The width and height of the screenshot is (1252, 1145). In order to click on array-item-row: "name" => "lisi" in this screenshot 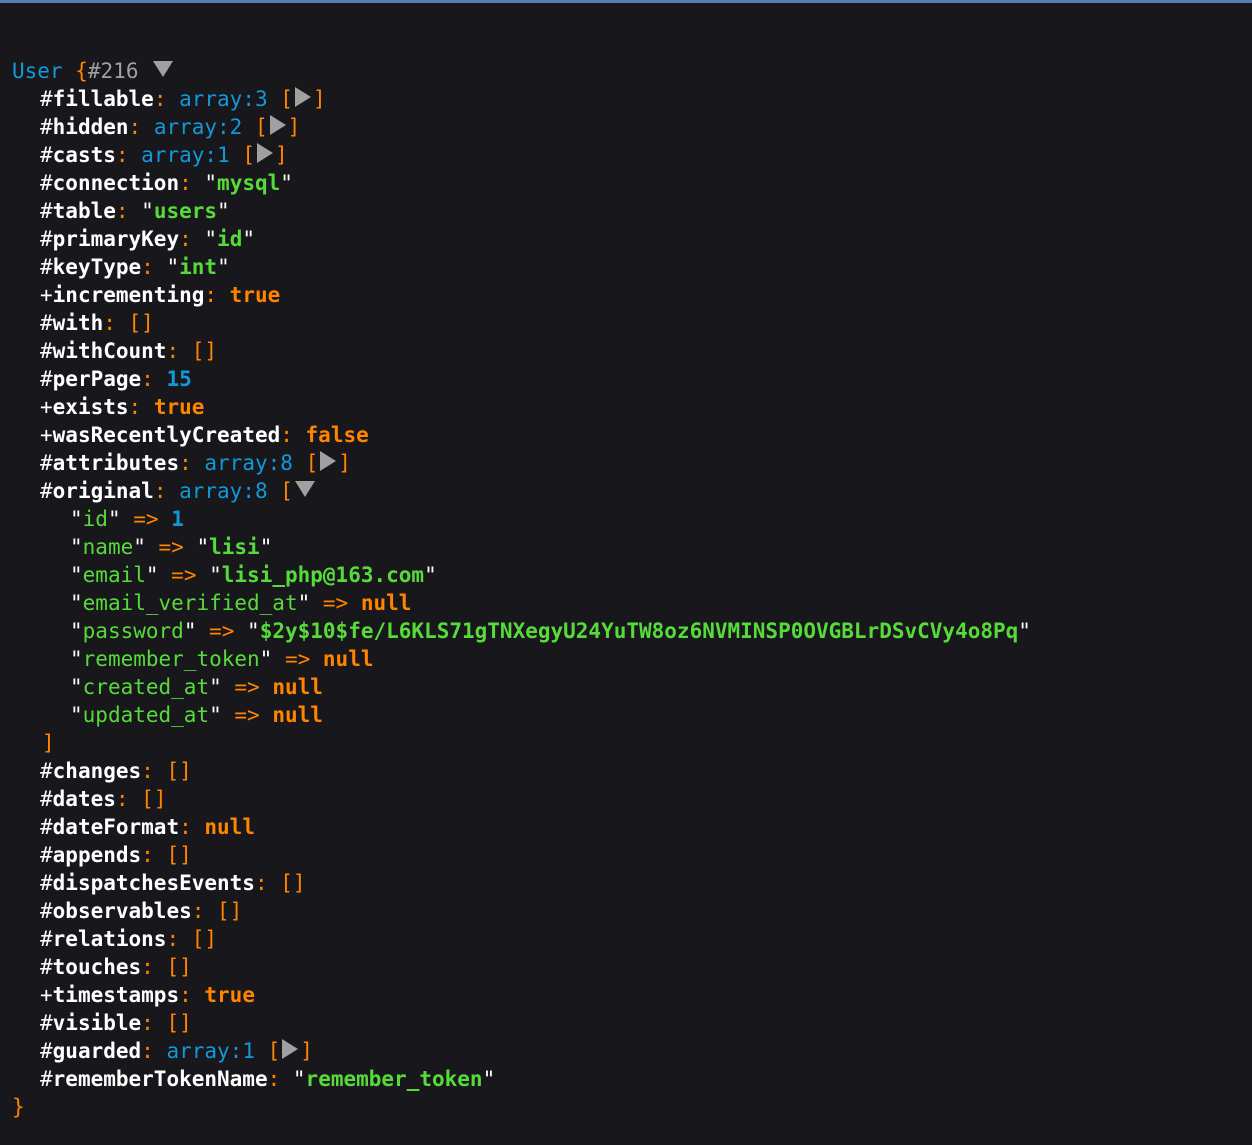, I will do `click(632, 547)`.